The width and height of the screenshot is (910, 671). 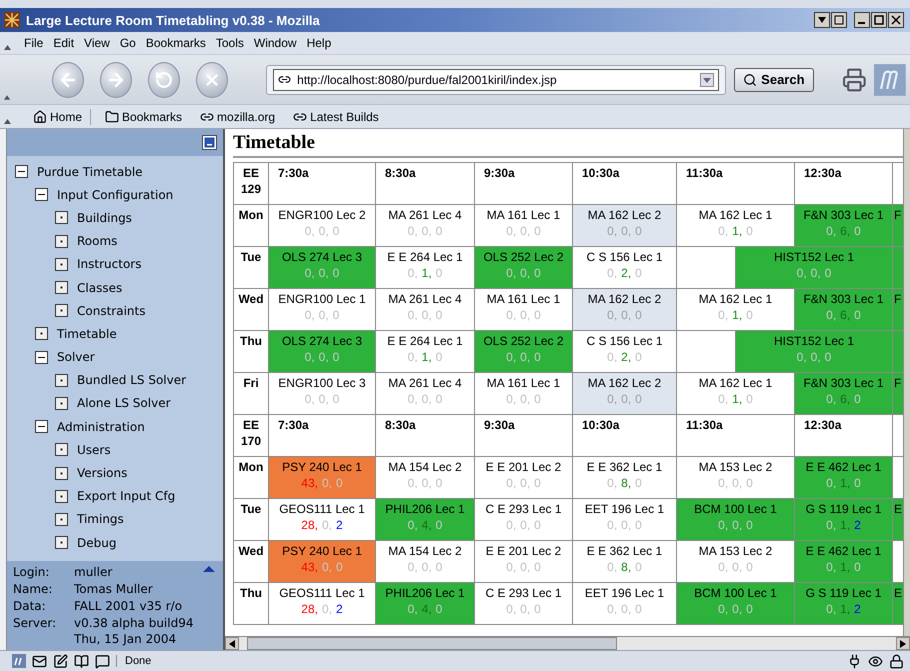 I want to click on class-cell: BCM 100 Lec 1 0, 0, 0, so click(x=736, y=604).